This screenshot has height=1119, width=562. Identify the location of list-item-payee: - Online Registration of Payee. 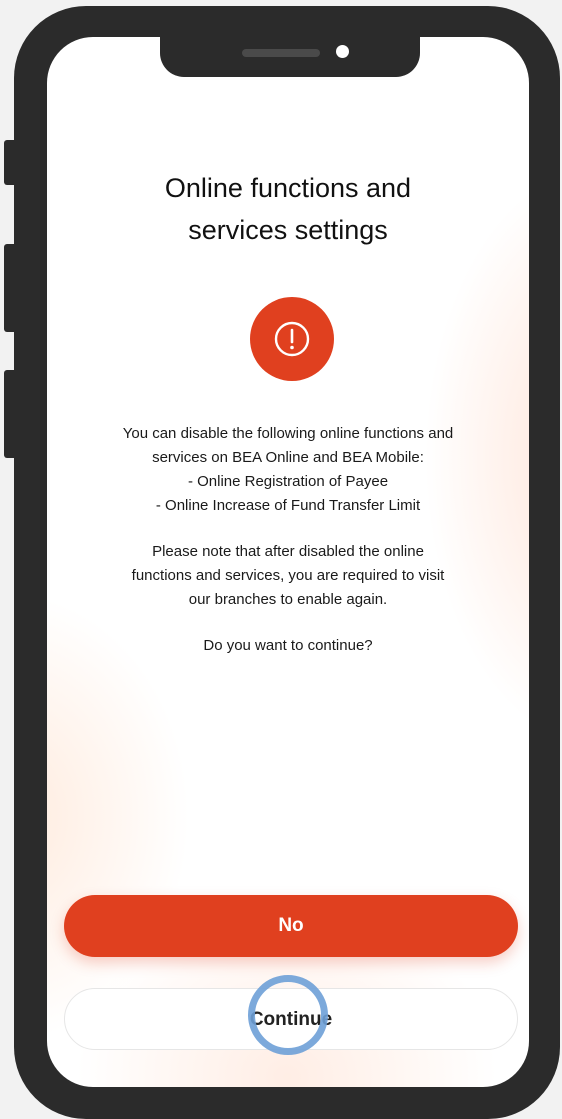
(288, 481).